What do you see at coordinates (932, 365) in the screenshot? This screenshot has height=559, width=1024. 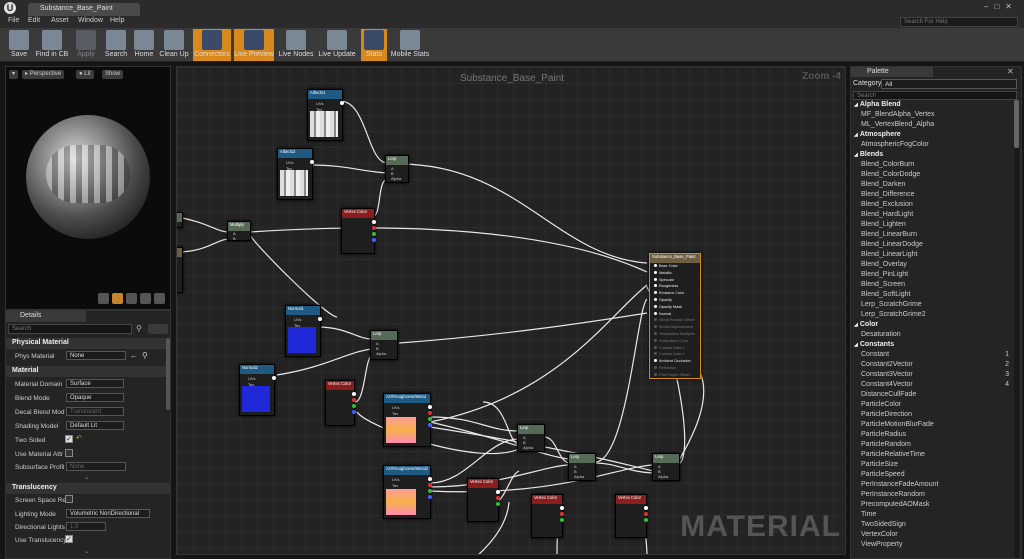 I see `palette-item: Constant2Vector 2` at bounding box center [932, 365].